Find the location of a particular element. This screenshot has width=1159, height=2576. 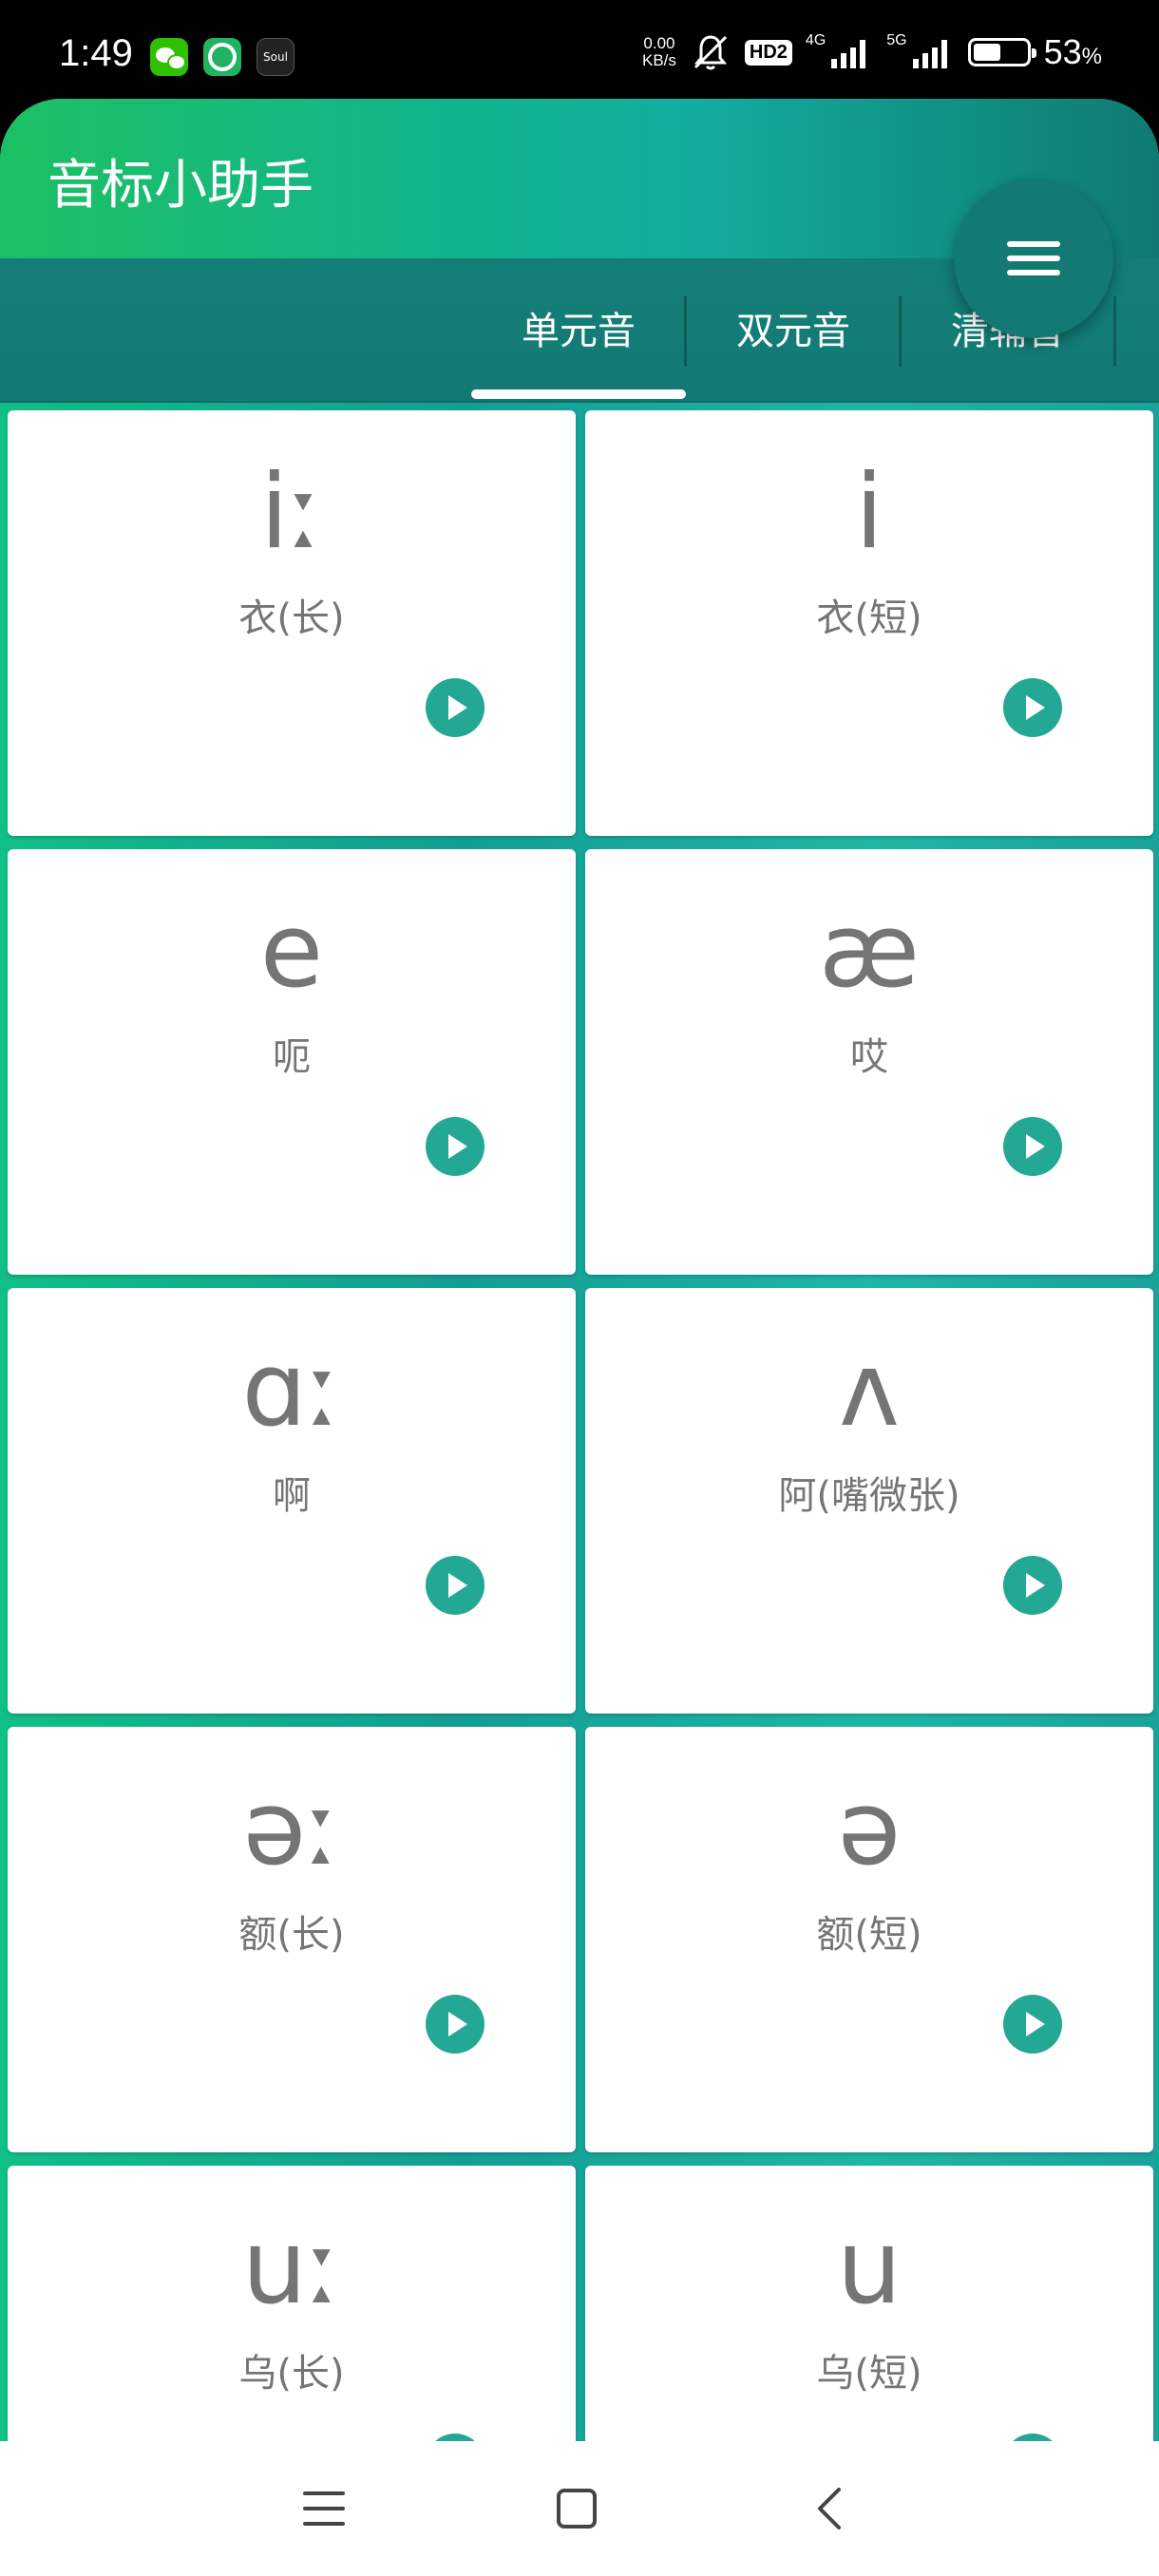

pronunciation-hint: 额(长) is located at coordinates (291, 1935).